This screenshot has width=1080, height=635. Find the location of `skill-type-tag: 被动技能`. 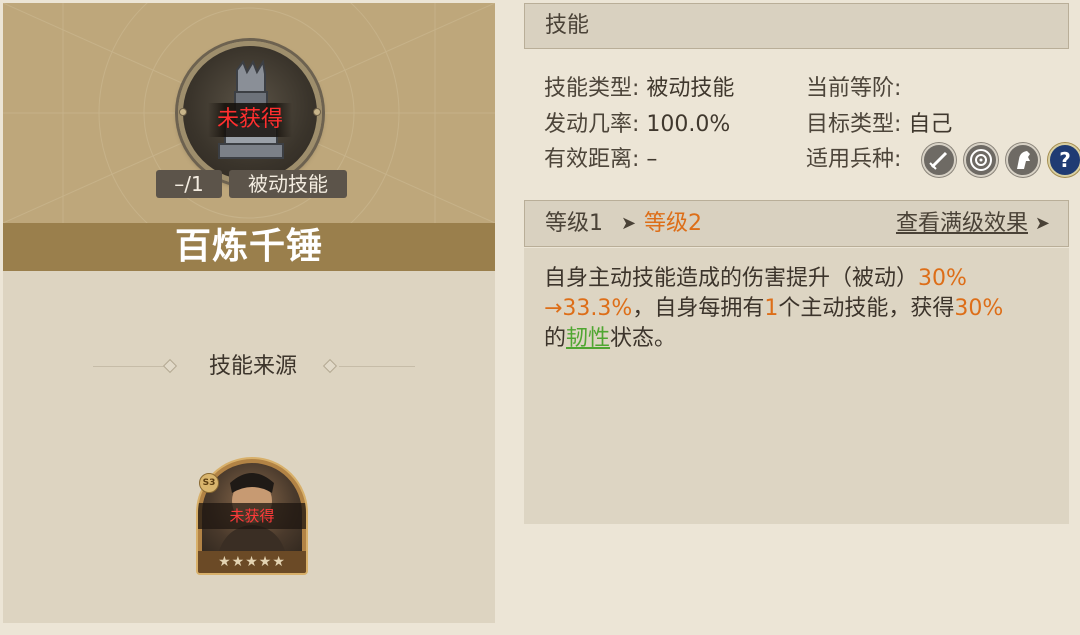

skill-type-tag: 被动技能 is located at coordinates (288, 184).